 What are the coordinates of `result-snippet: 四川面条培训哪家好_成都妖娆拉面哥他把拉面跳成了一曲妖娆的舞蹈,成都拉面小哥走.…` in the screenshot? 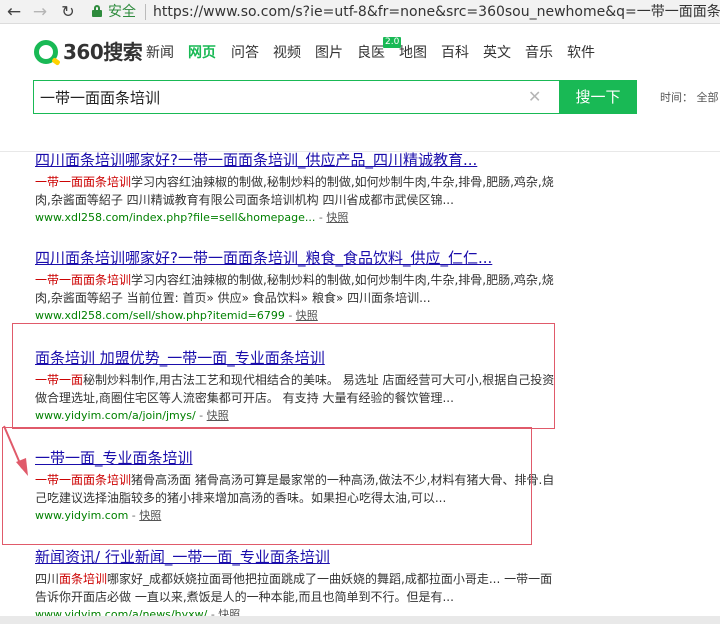 It's located at (295, 588).